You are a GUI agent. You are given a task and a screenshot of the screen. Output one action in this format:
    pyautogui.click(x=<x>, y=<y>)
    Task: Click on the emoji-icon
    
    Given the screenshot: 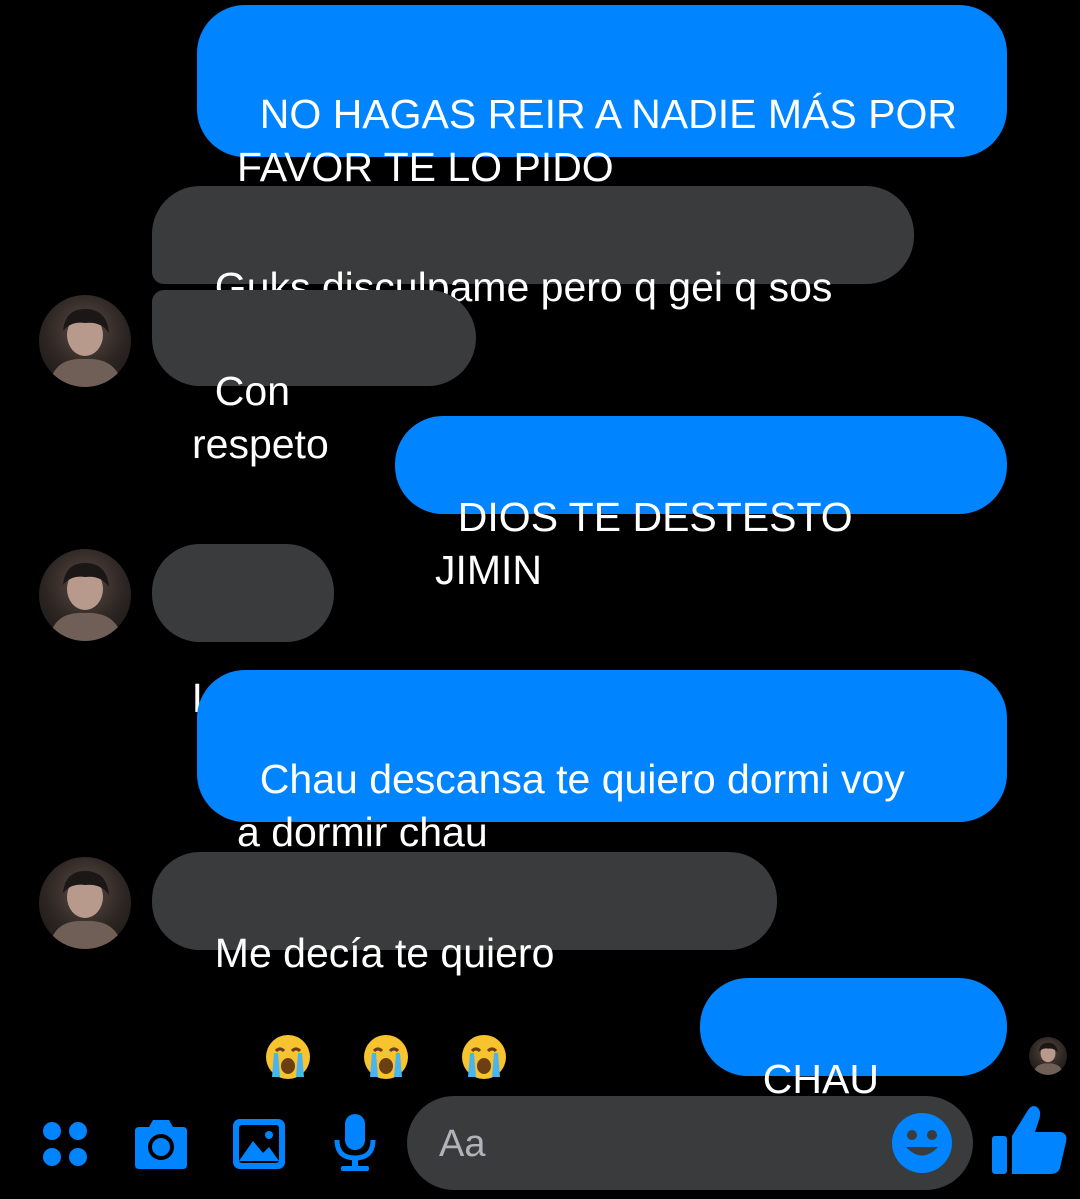 What is the action you would take?
    pyautogui.click(x=922, y=1145)
    